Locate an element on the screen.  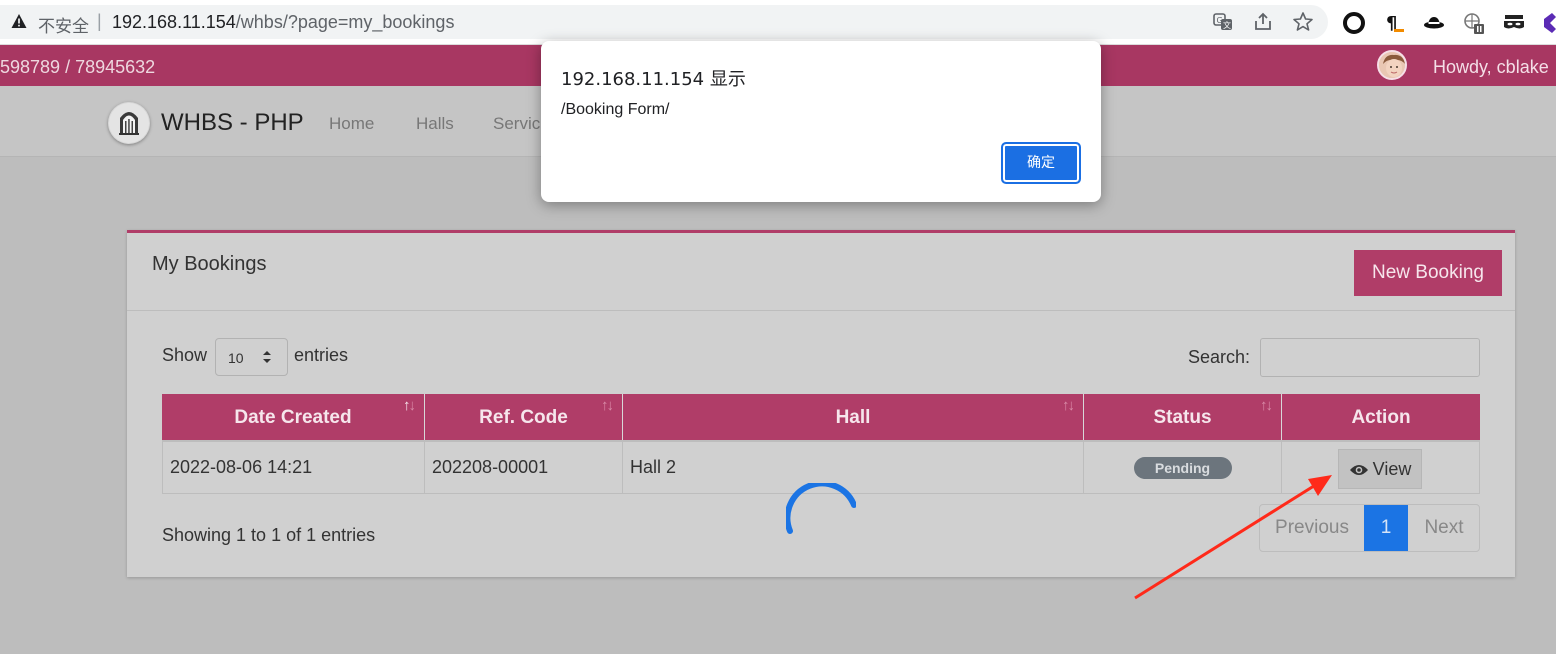
extension-circle-icon is located at coordinates (1354, 23).